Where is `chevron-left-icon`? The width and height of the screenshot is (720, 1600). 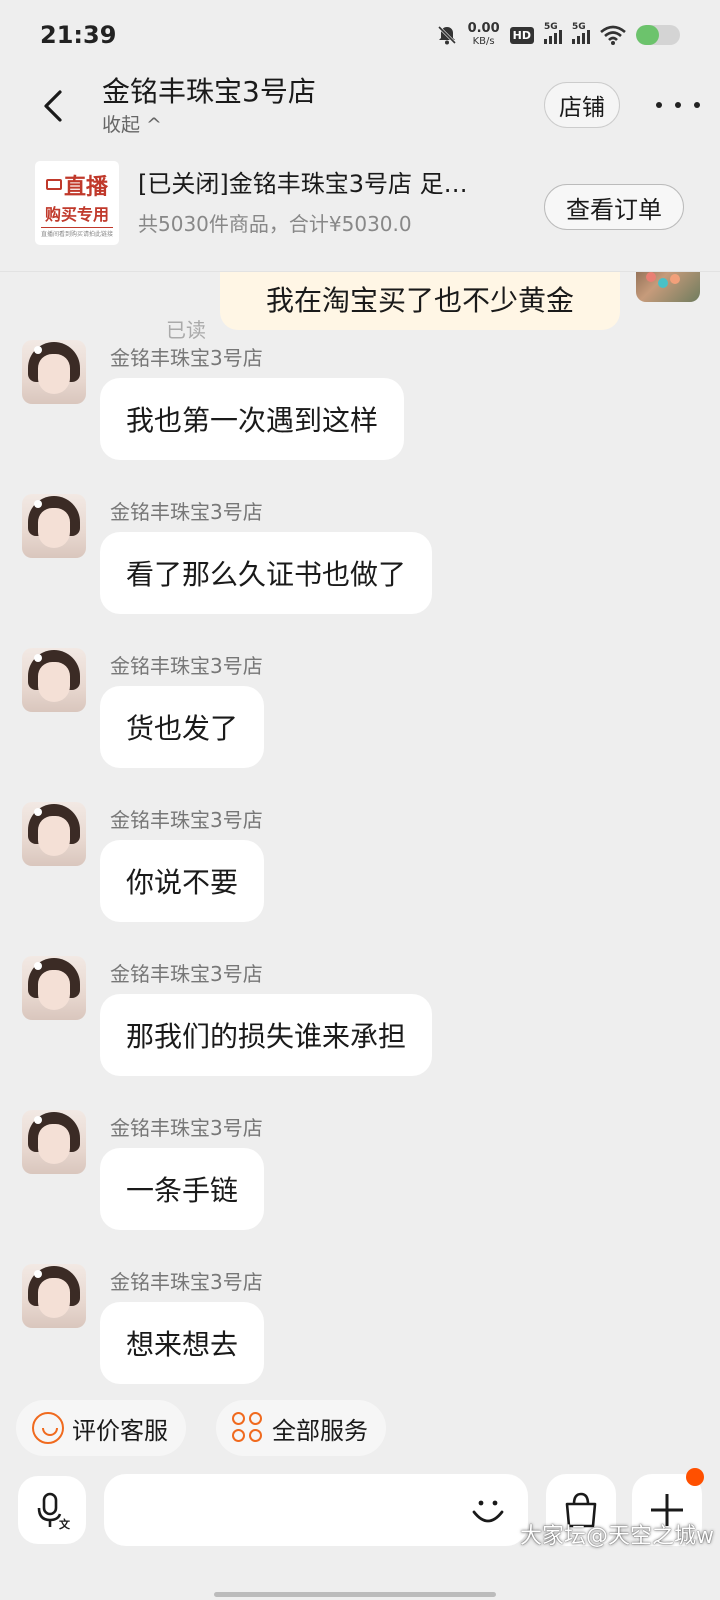 chevron-left-icon is located at coordinates (53, 106).